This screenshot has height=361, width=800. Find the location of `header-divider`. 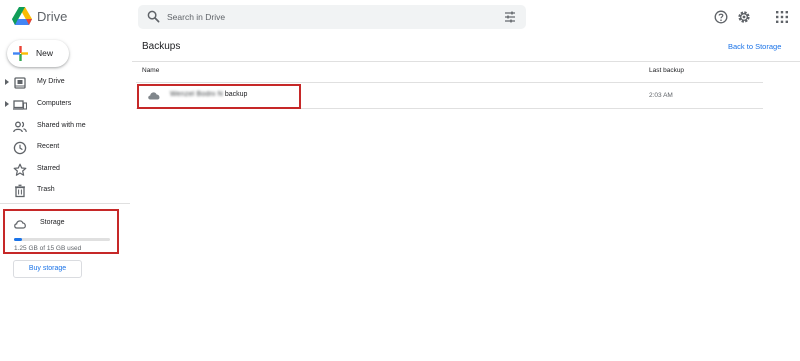

header-divider is located at coordinates (466, 61).